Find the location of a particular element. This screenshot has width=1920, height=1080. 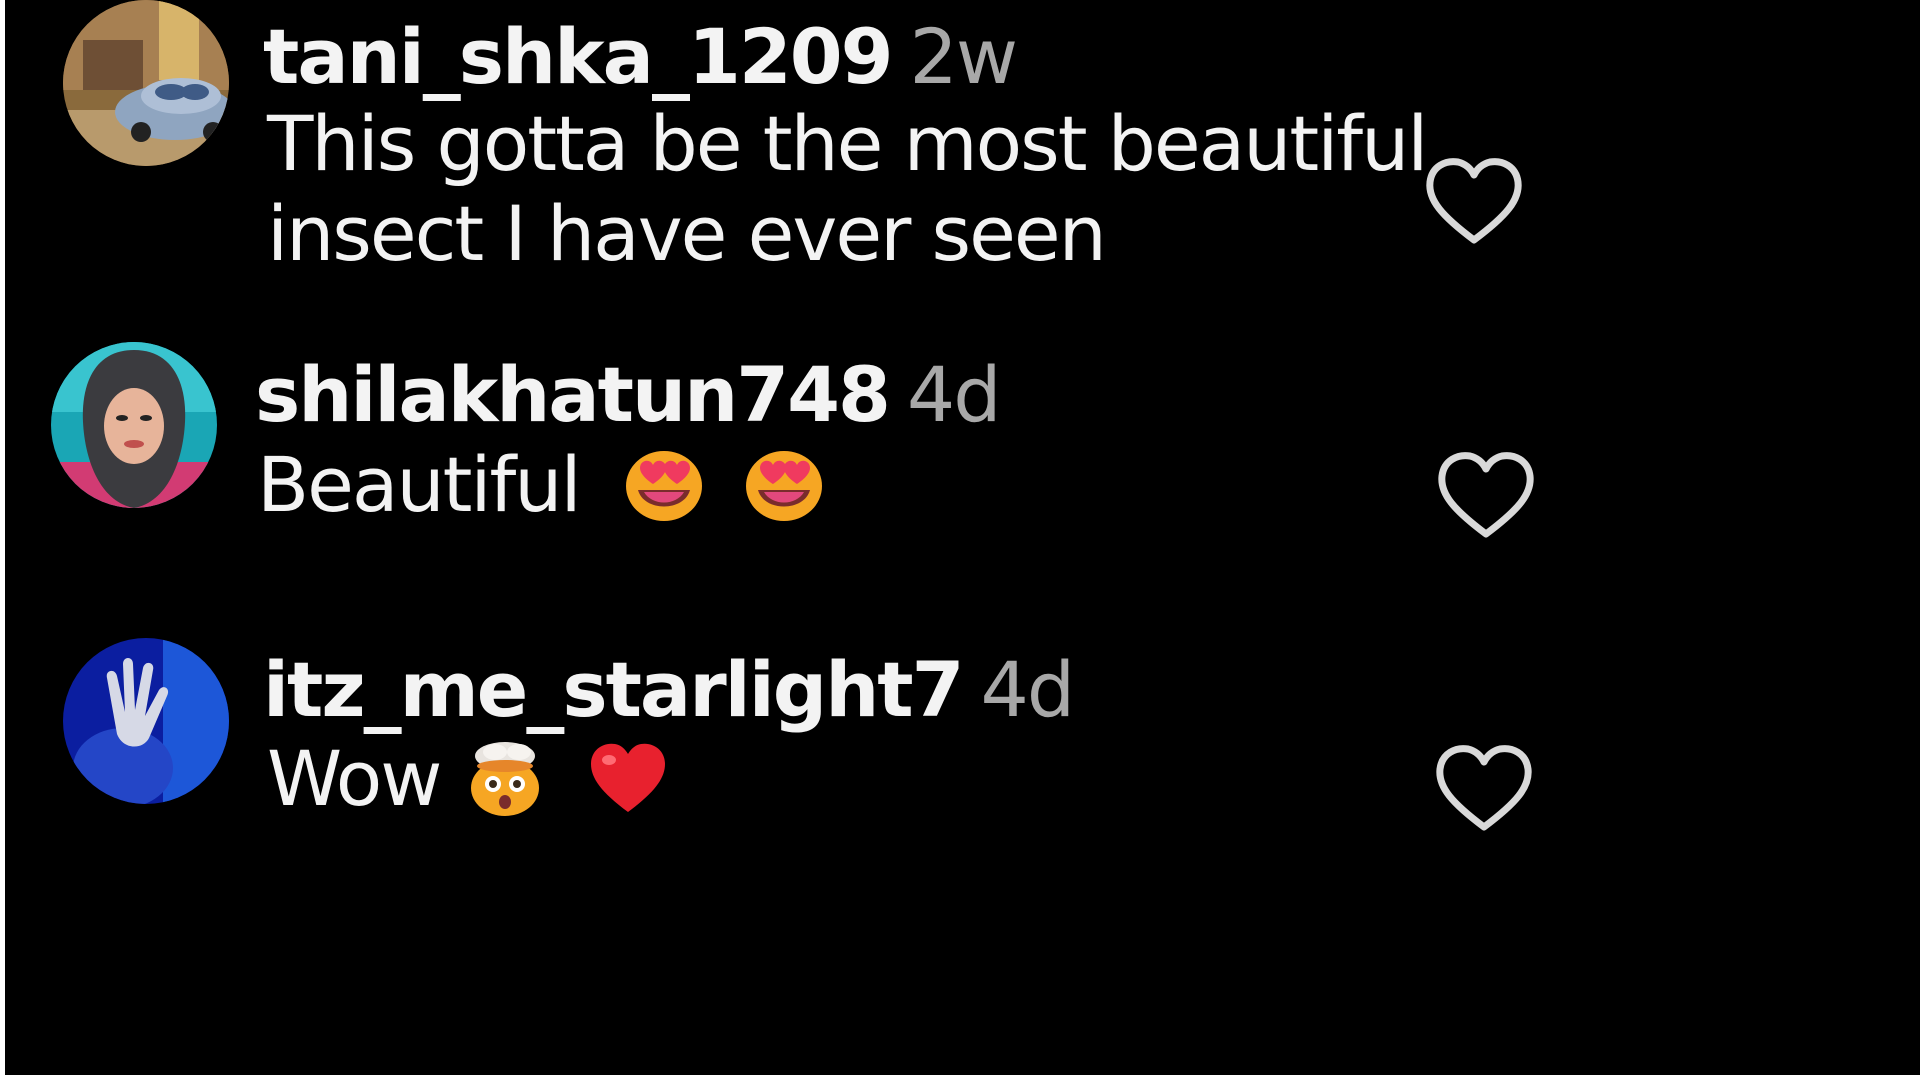

comment-header: shilakhatun748 4d is located at coordinates (628, 395).